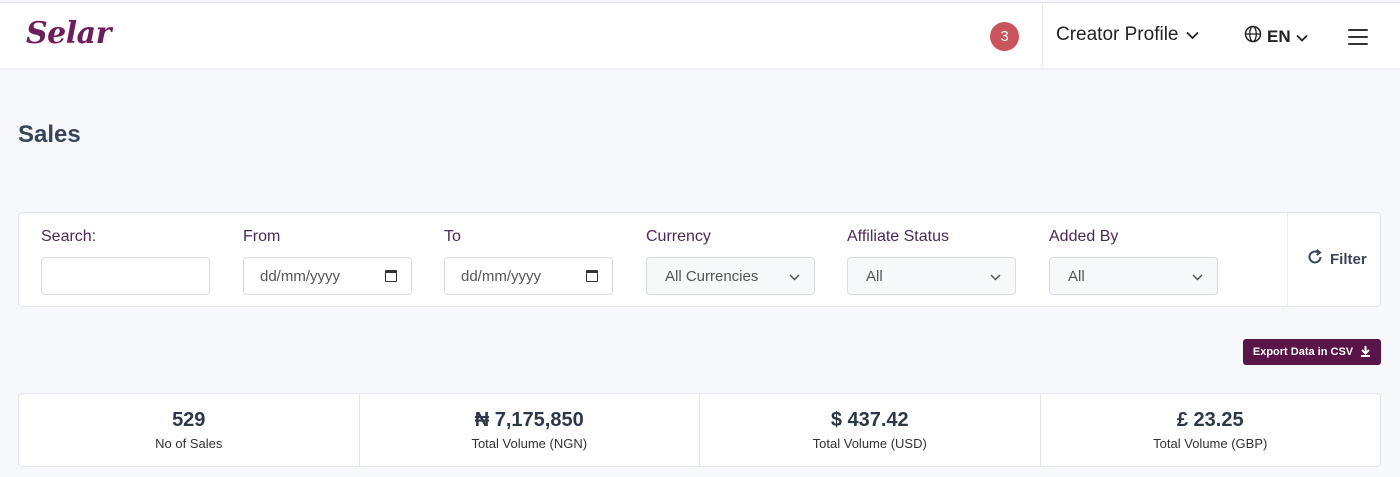 The height and width of the screenshot is (477, 1400). I want to click on selar-logo: Selar, so click(68, 33).